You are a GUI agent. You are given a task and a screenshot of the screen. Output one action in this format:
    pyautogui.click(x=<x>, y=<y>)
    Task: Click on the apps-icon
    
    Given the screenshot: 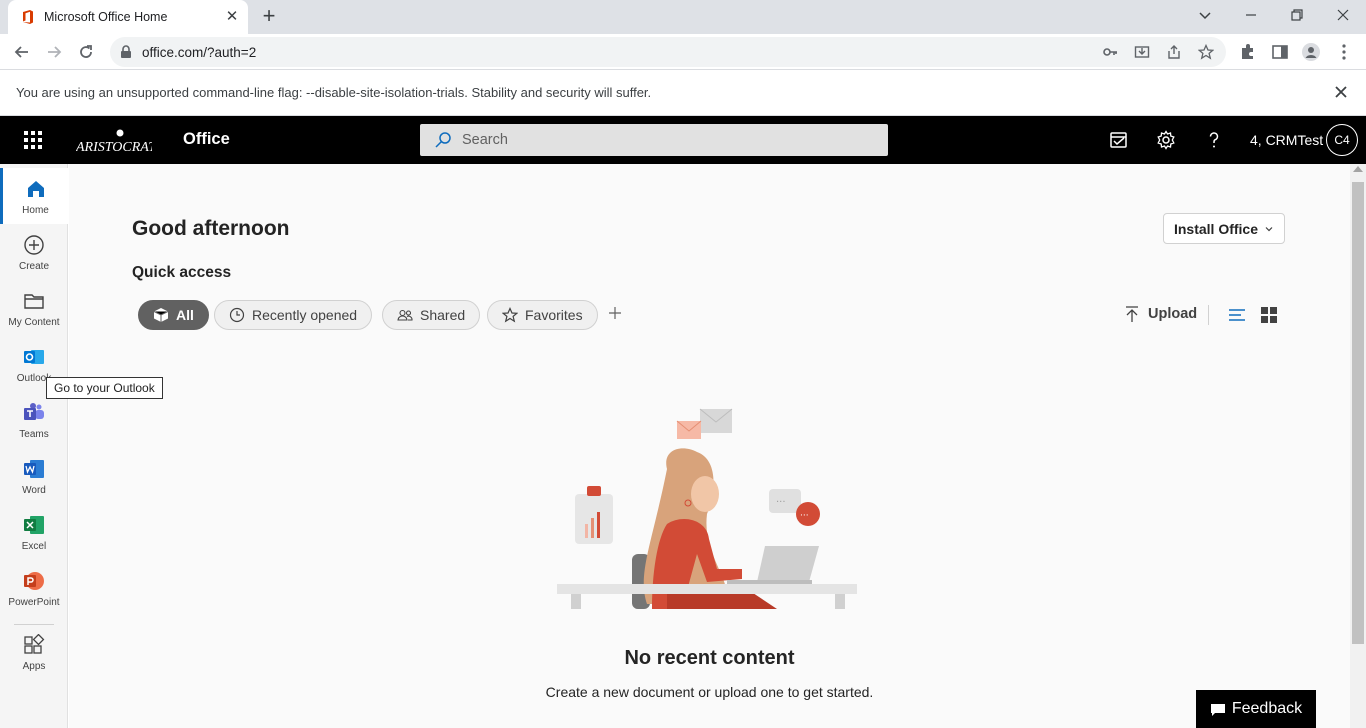 What is the action you would take?
    pyautogui.click(x=34, y=644)
    